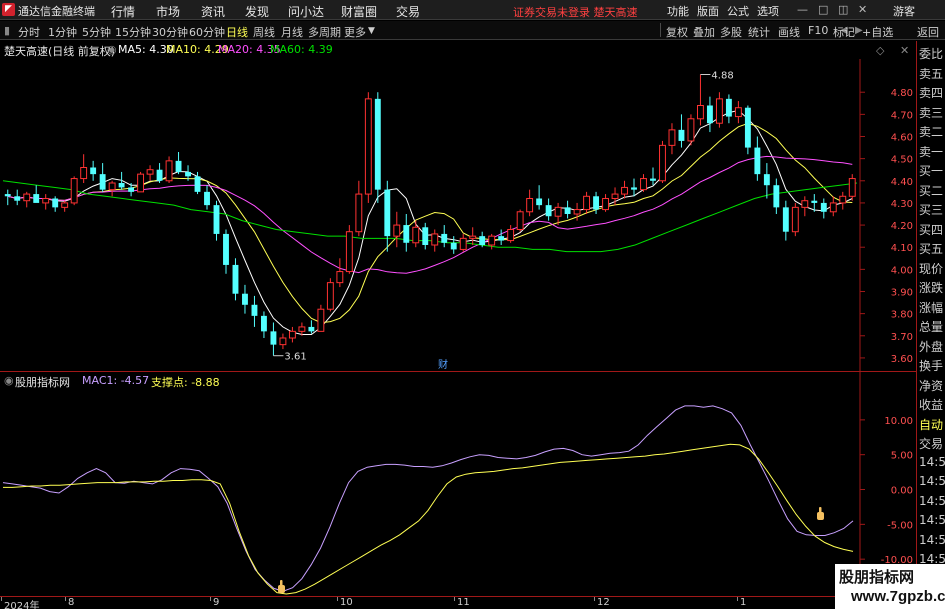 This screenshot has width=945, height=609. I want to click on period-tab-5min: 5分钟, so click(96, 32).